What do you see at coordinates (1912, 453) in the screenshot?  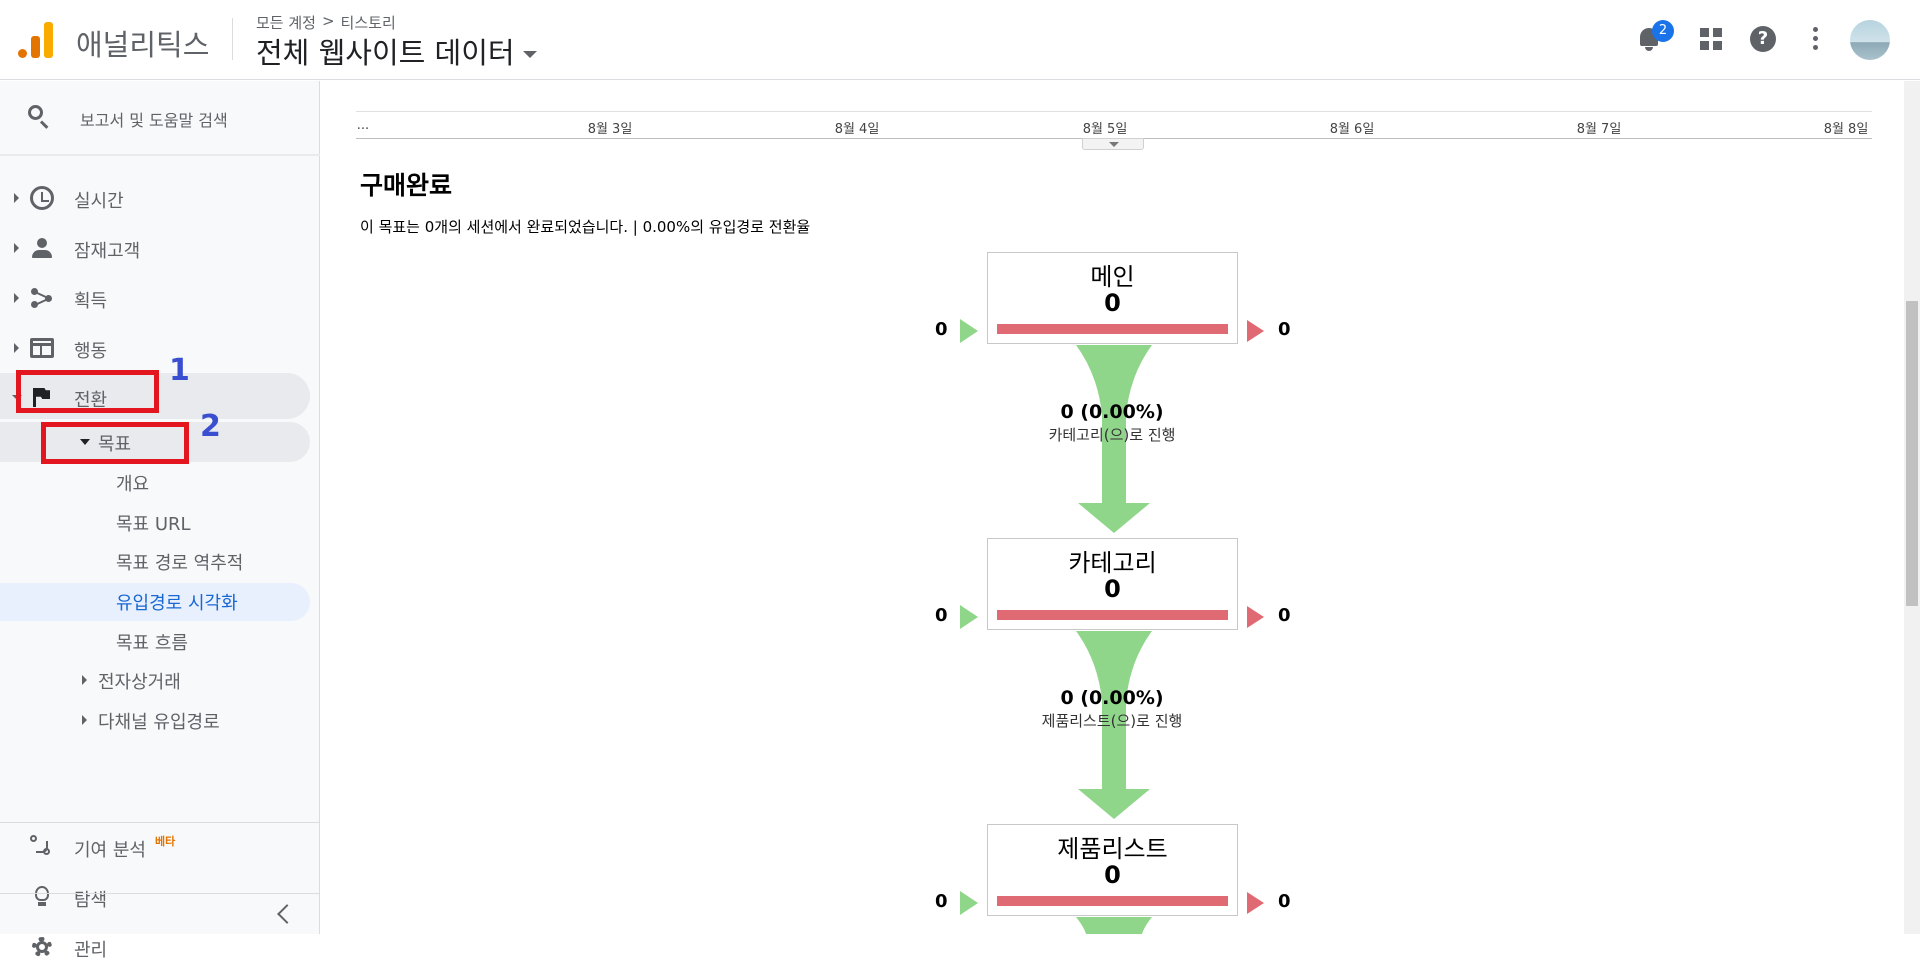 I see `scrollbar-thumb` at bounding box center [1912, 453].